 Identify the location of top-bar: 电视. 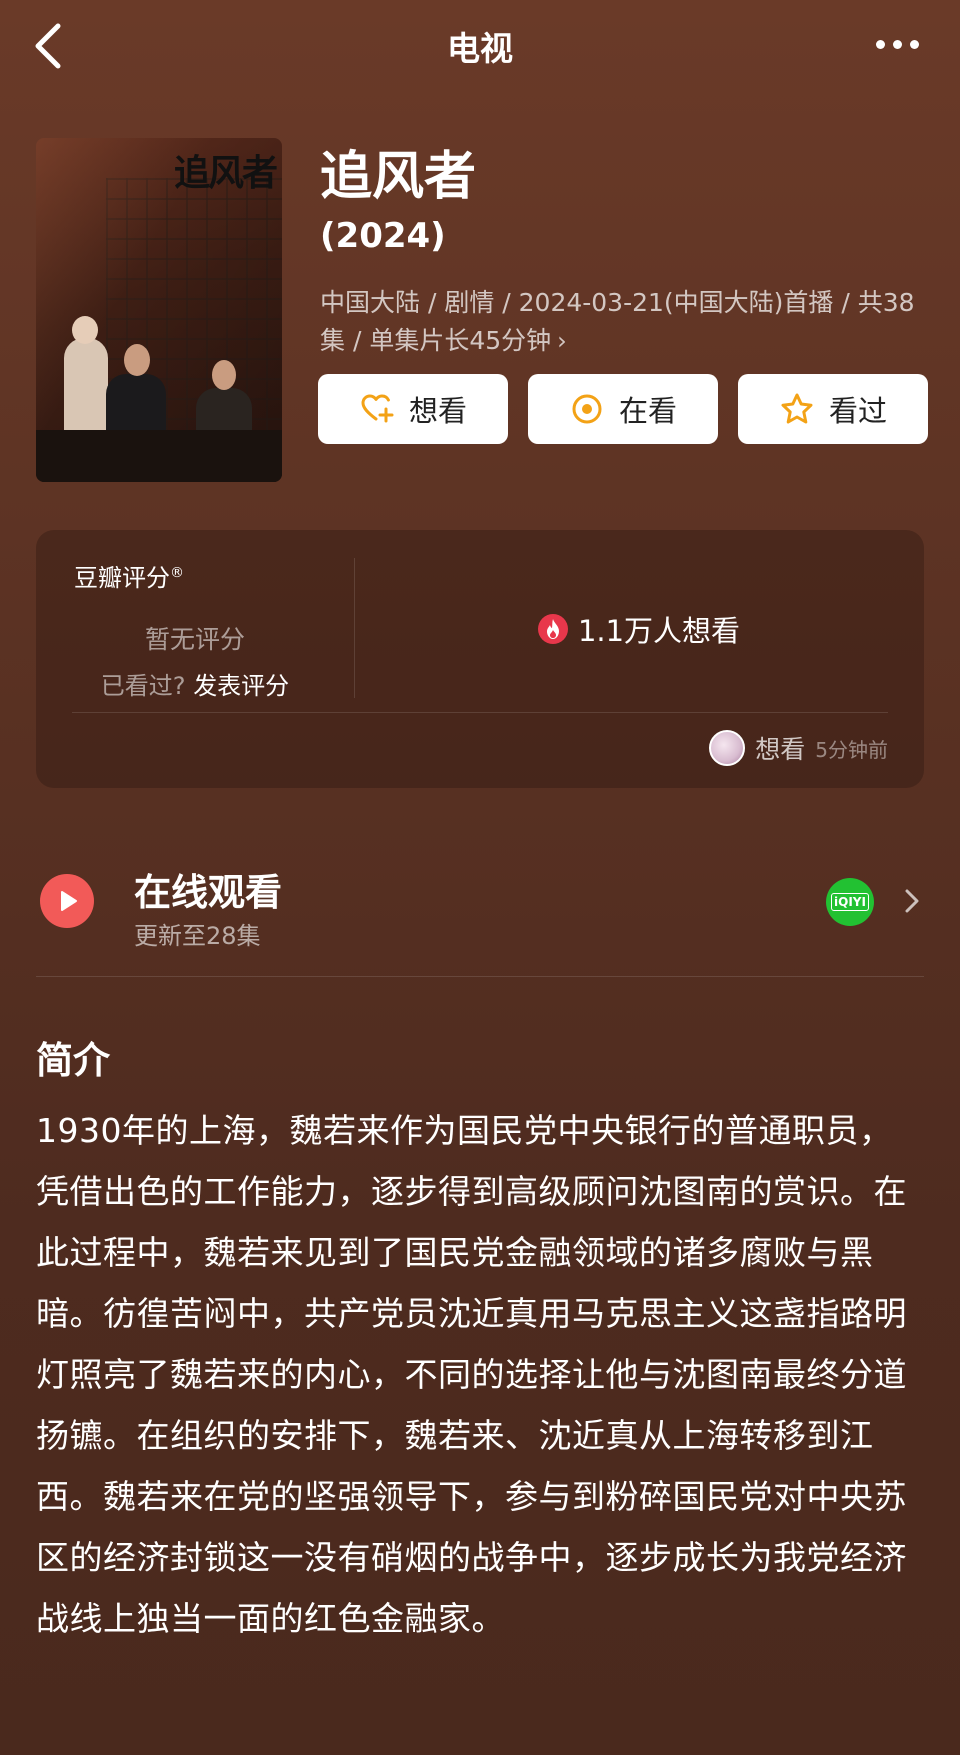
(480, 46).